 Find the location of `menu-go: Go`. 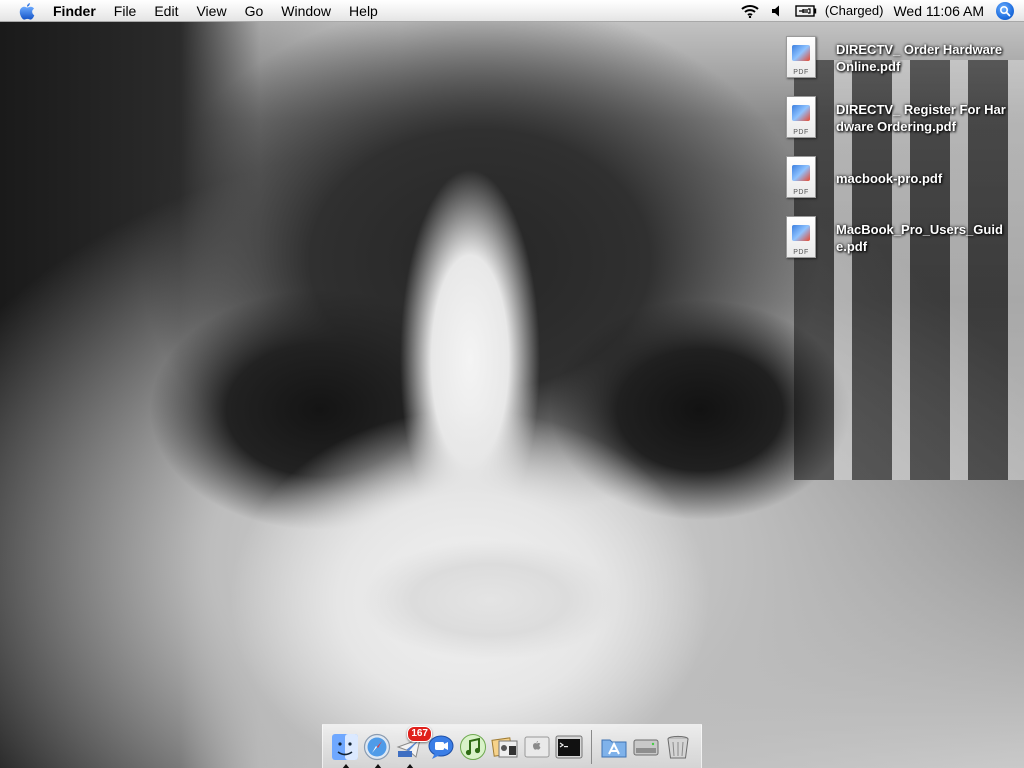

menu-go: Go is located at coordinates (254, 11).